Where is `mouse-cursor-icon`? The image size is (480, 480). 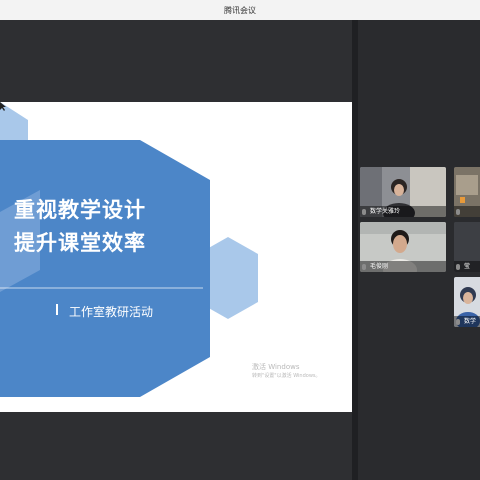
mouse-cursor-icon is located at coordinates (3, 106).